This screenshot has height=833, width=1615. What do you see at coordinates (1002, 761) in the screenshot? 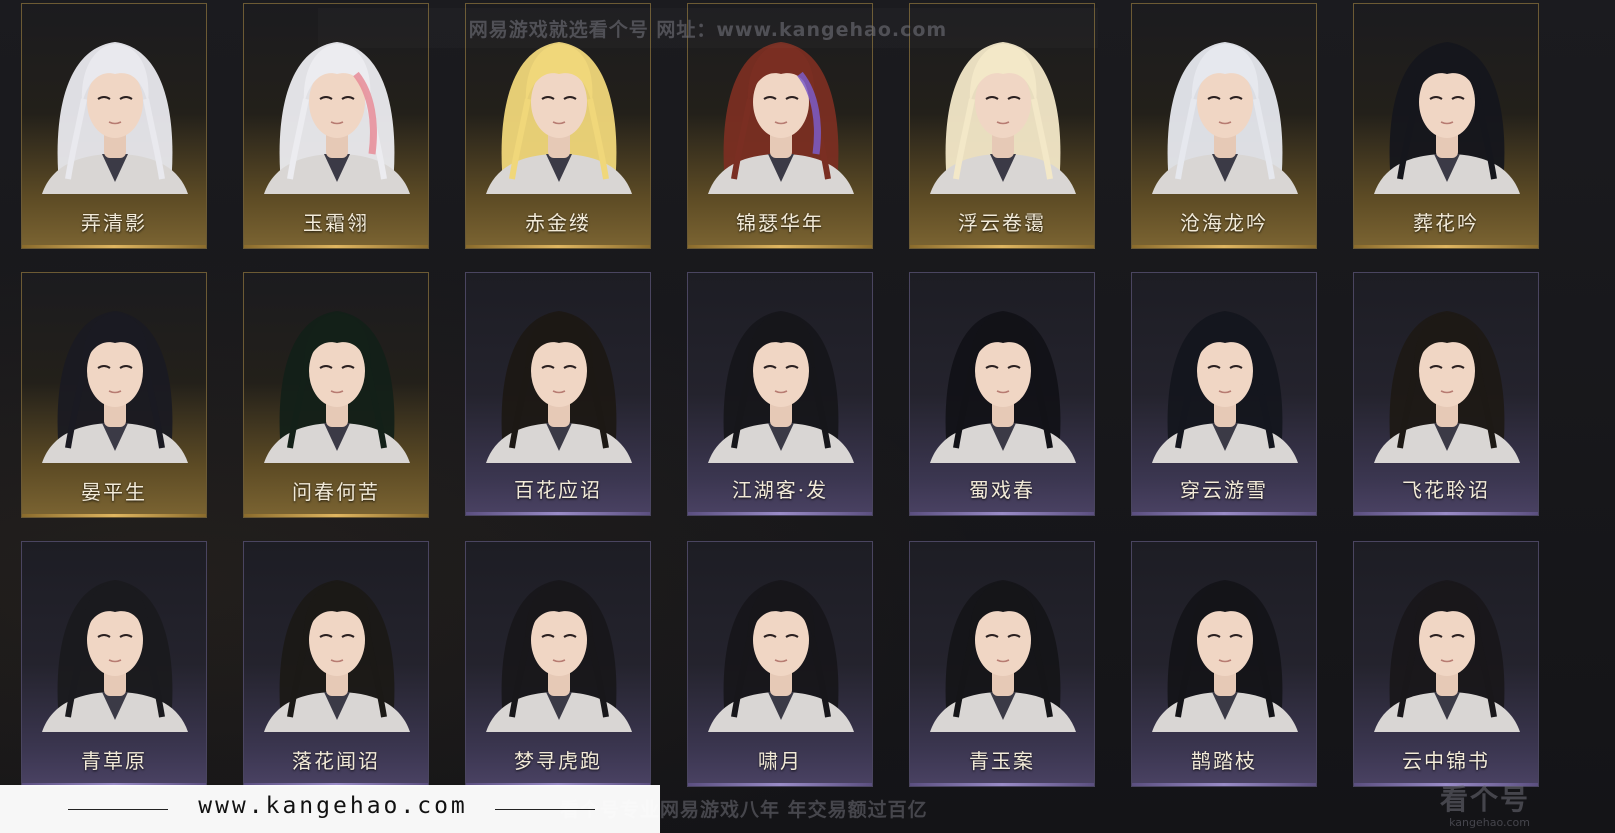
I see `hairstyle-name: 青玉案` at bounding box center [1002, 761].